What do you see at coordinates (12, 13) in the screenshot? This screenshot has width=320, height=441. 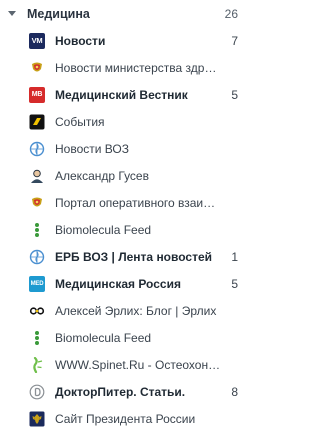 I see `chevron-down-icon` at bounding box center [12, 13].